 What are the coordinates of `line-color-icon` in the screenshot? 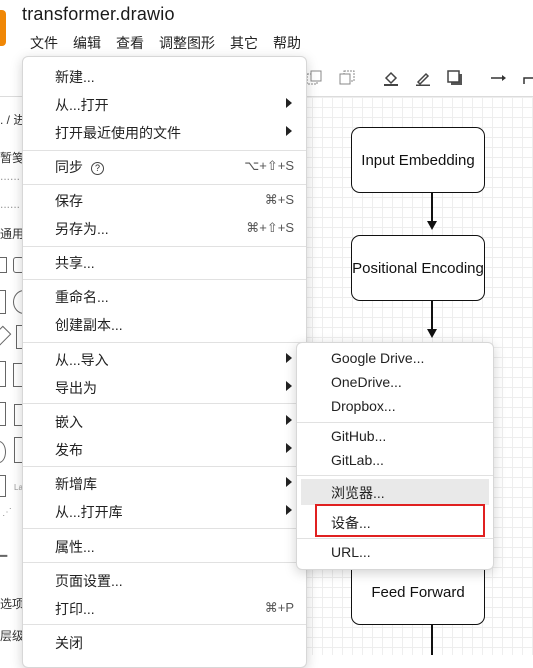 It's located at (423, 79).